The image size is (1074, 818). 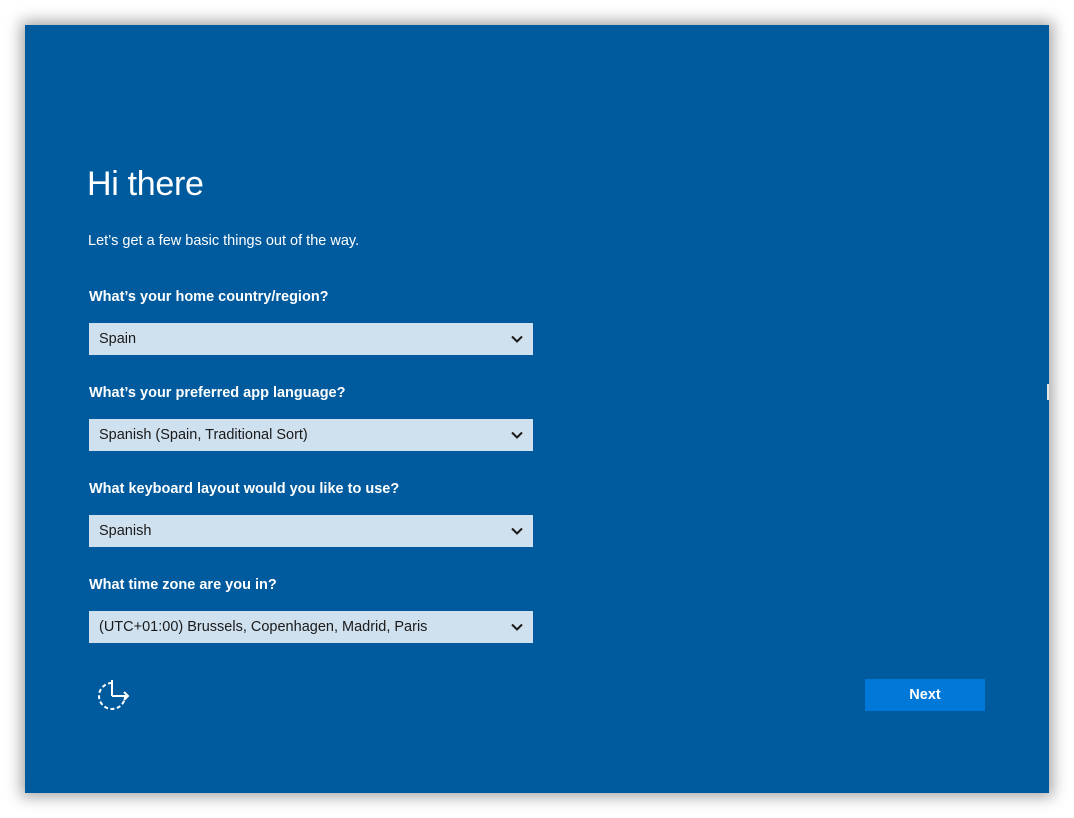 What do you see at coordinates (311, 435) in the screenshot?
I see `app-language-dropdown: Spanish (Spain, Traditional Sort)` at bounding box center [311, 435].